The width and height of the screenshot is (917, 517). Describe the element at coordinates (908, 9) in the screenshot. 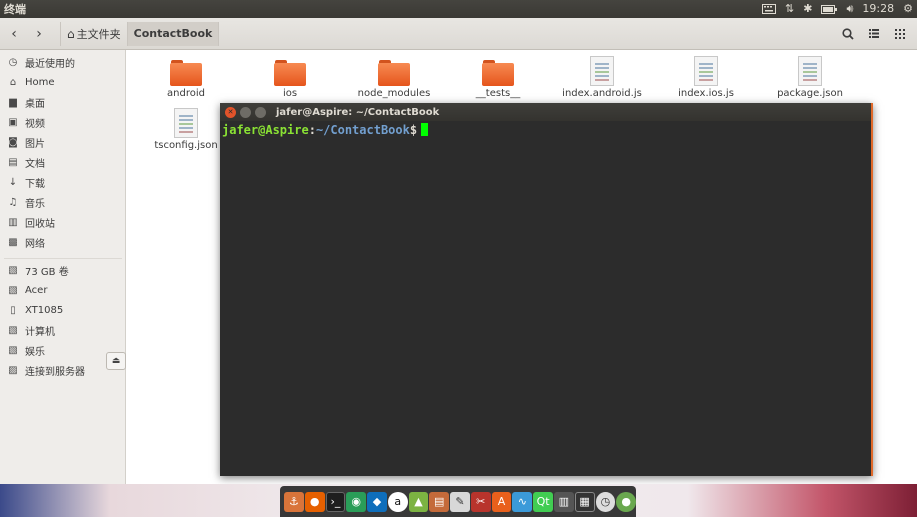

I see `settings-gear-icon: ⚙` at that location.